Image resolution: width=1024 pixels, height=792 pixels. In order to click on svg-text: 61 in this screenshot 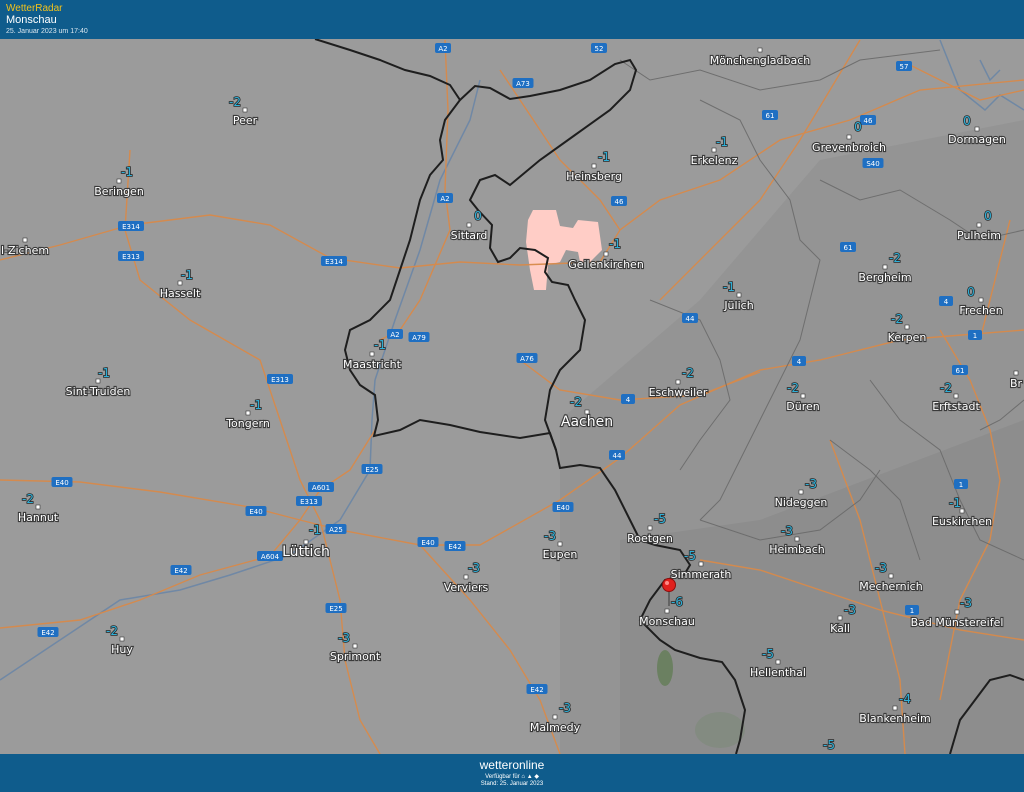, I will do `click(770, 116)`.